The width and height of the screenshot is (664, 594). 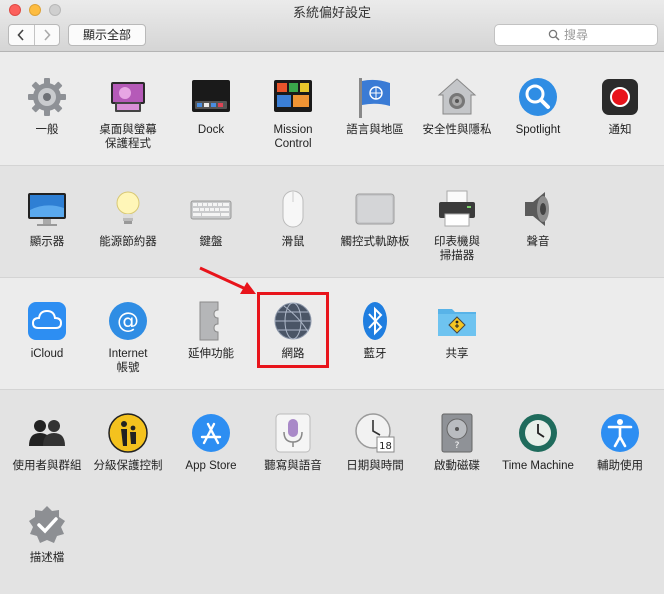 I want to click on pref-internet-accounts: @ Internet 帳號, so click(x=128, y=337).